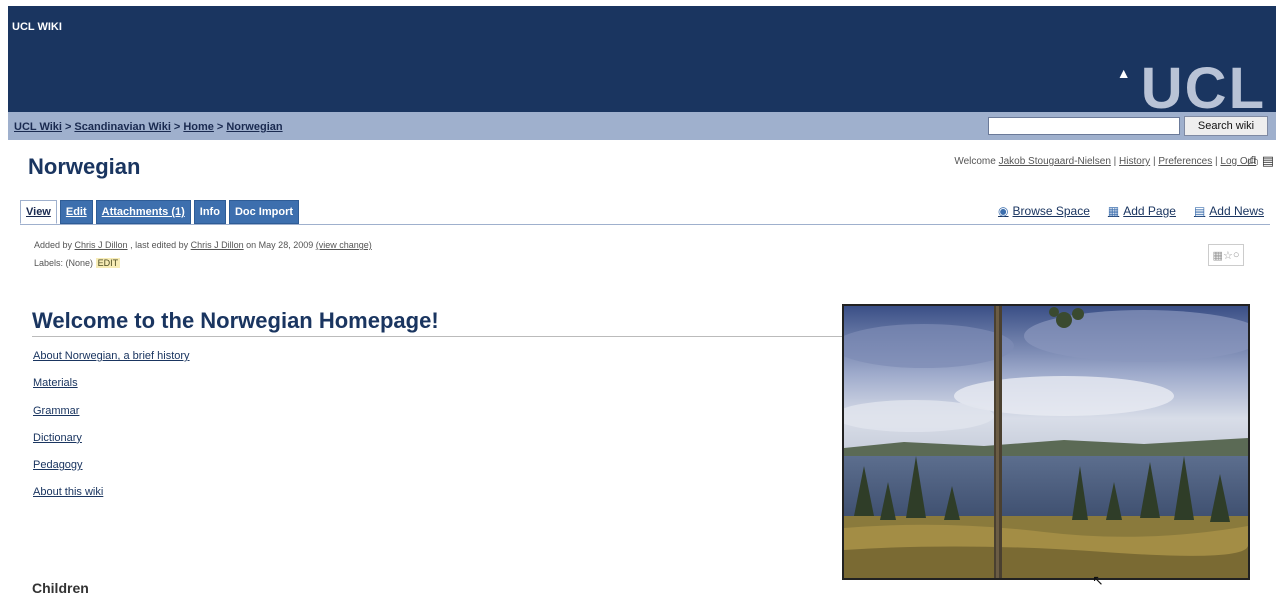 Image resolution: width=1276 pixels, height=596 pixels. What do you see at coordinates (58, 465) in the screenshot?
I see `pedagogy-link: Pedagogy` at bounding box center [58, 465].